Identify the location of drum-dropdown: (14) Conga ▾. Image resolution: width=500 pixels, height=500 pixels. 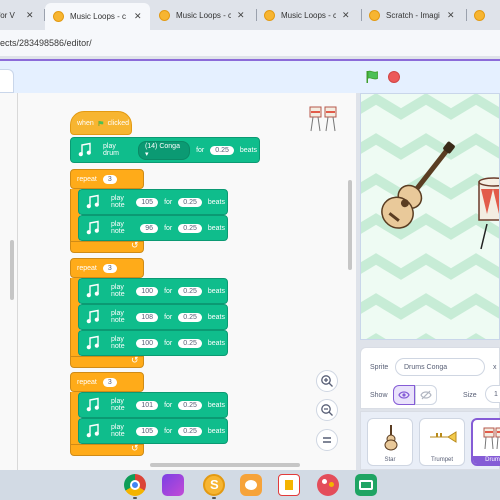
(164, 150).